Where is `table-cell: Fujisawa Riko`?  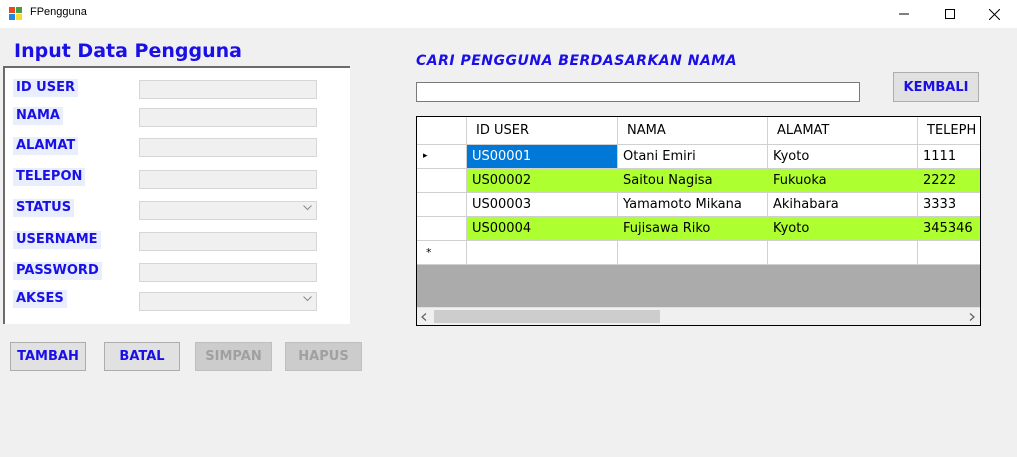
table-cell: Fujisawa Riko is located at coordinates (693, 229).